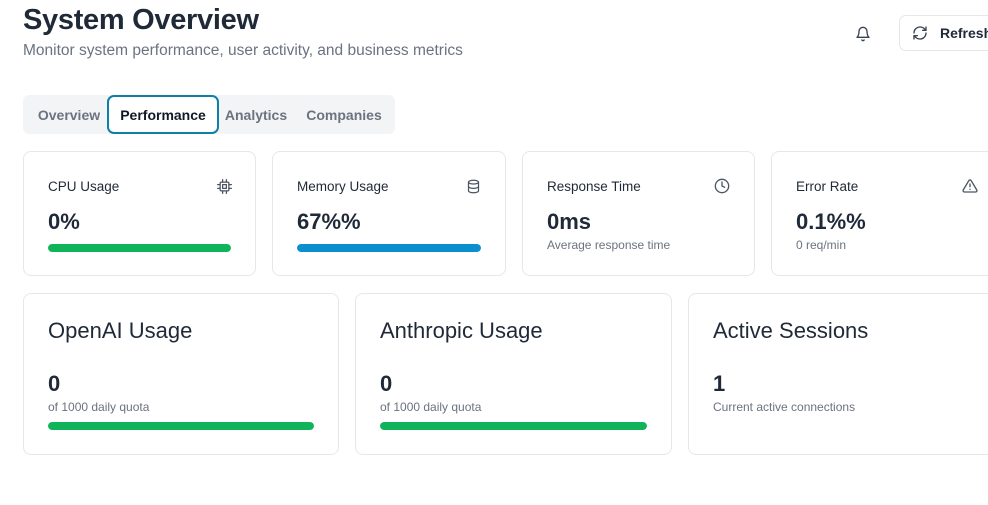 This screenshot has height=505, width=988. Describe the element at coordinates (69, 114) in the screenshot. I see `tab-overview: Overview` at that location.